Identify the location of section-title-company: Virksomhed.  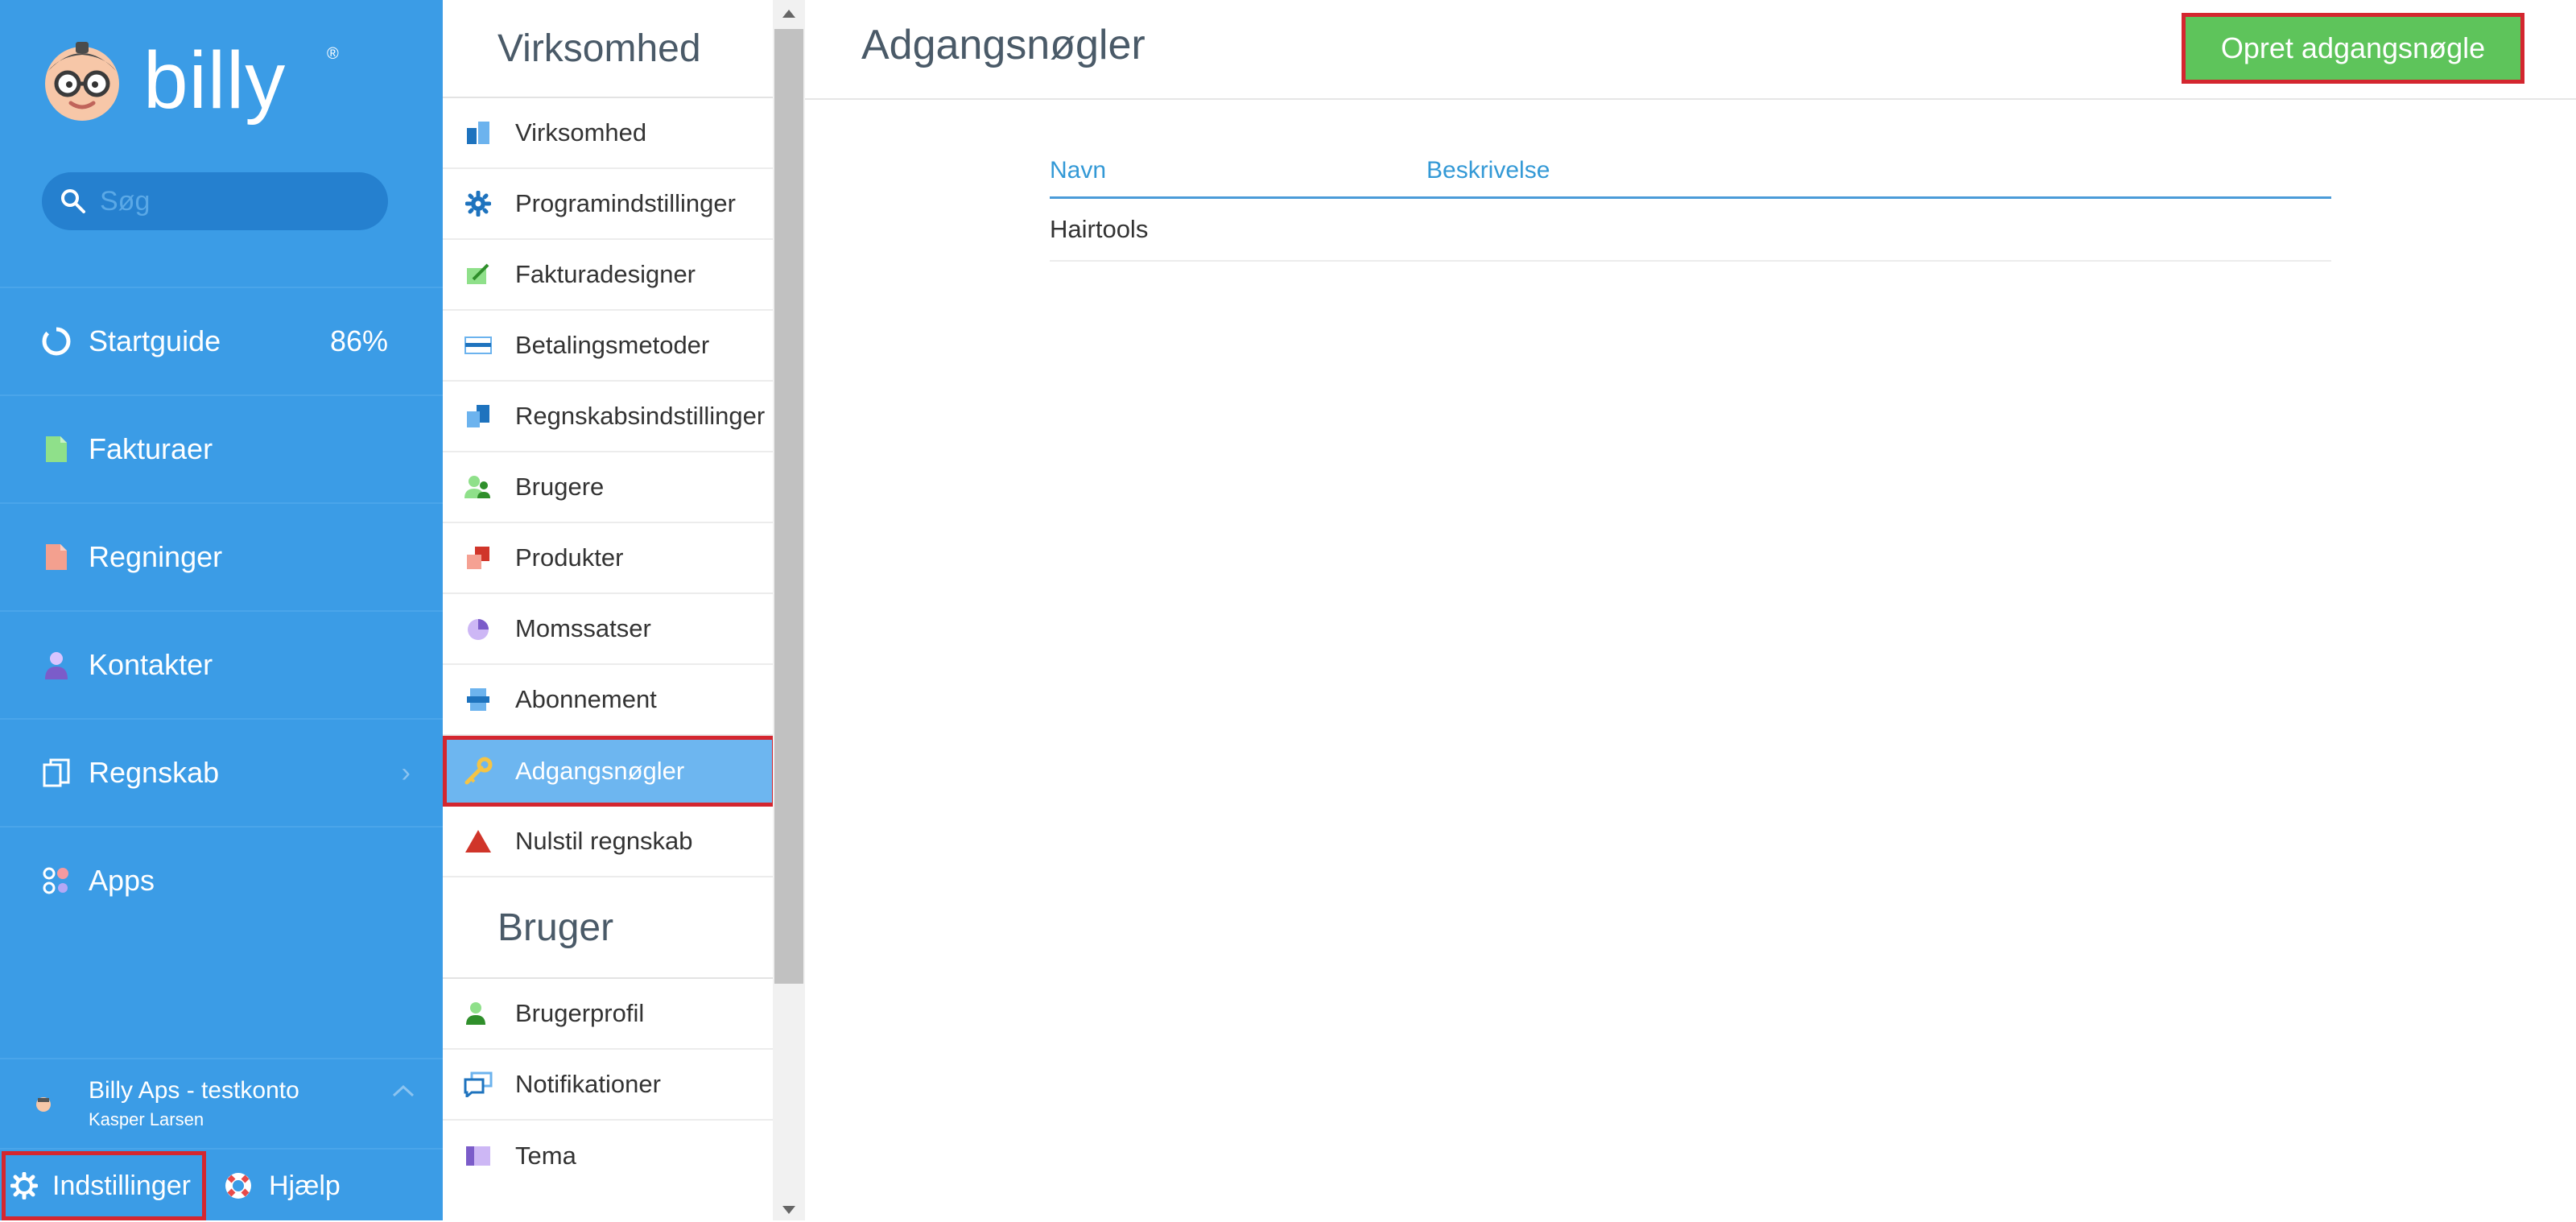
(608, 49).